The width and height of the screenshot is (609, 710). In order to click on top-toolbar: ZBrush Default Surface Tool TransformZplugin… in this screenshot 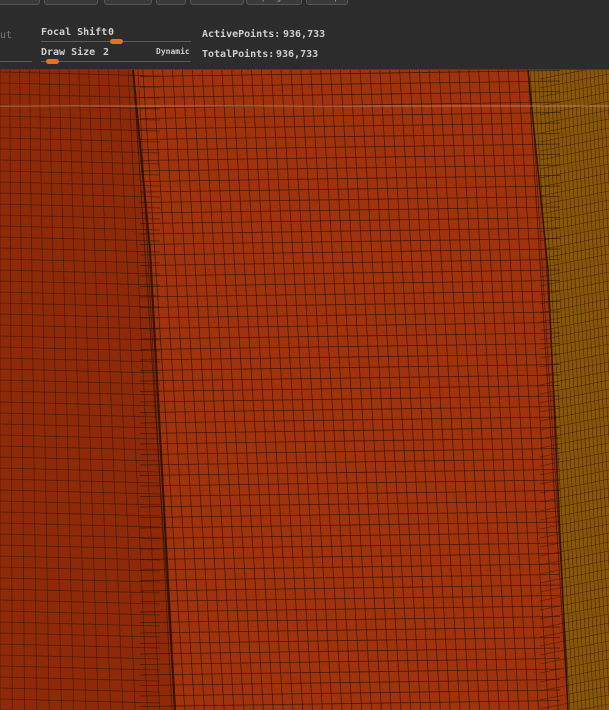, I will do `click(304, 35)`.